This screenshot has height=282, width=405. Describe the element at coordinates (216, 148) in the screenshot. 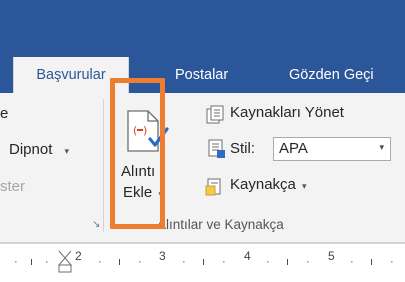

I see `style-icon` at that location.